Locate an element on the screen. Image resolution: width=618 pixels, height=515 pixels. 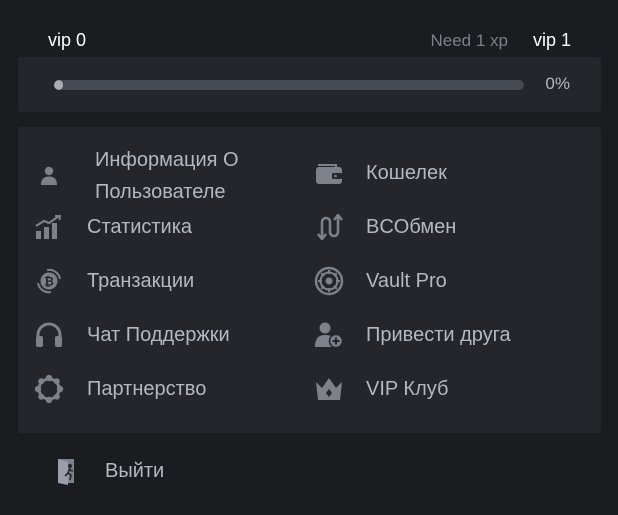
statistics-icon is located at coordinates (49, 227).